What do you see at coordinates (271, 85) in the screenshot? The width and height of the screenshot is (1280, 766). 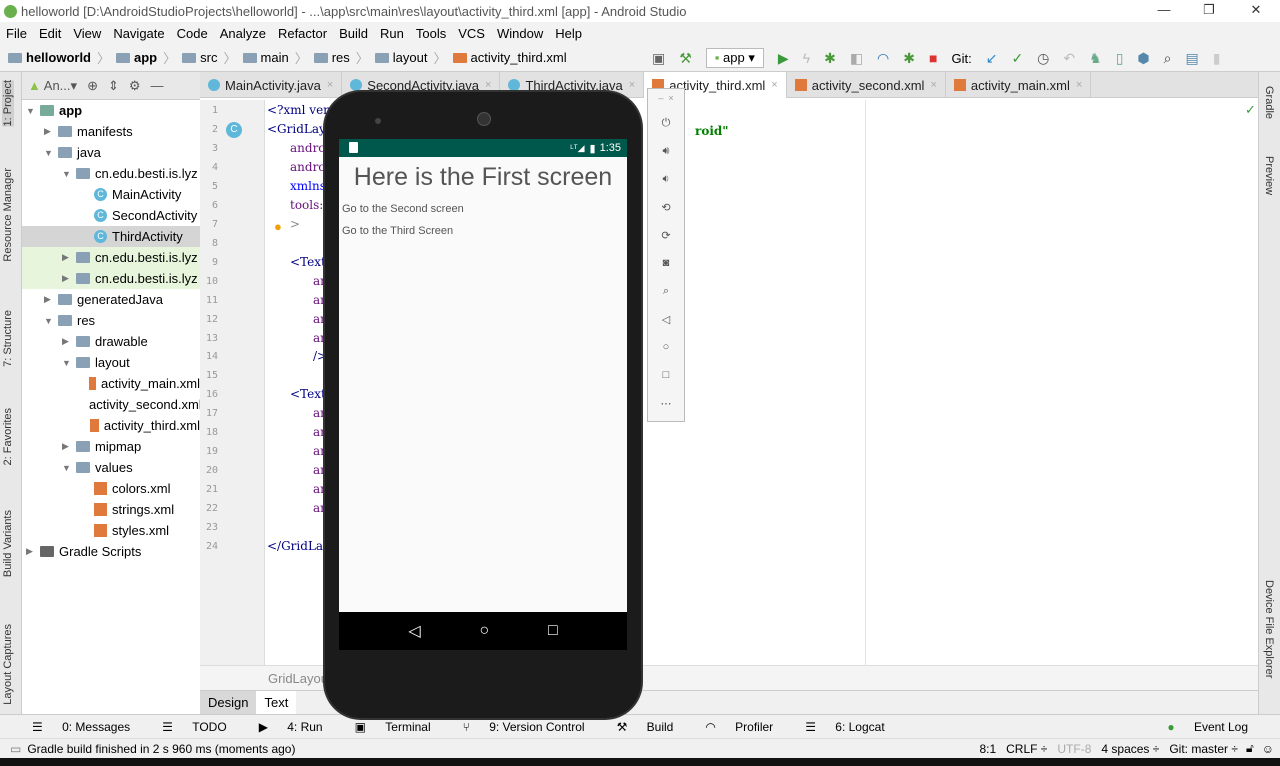 I see `editor-tab: MainActivity.java ×` at bounding box center [271, 85].